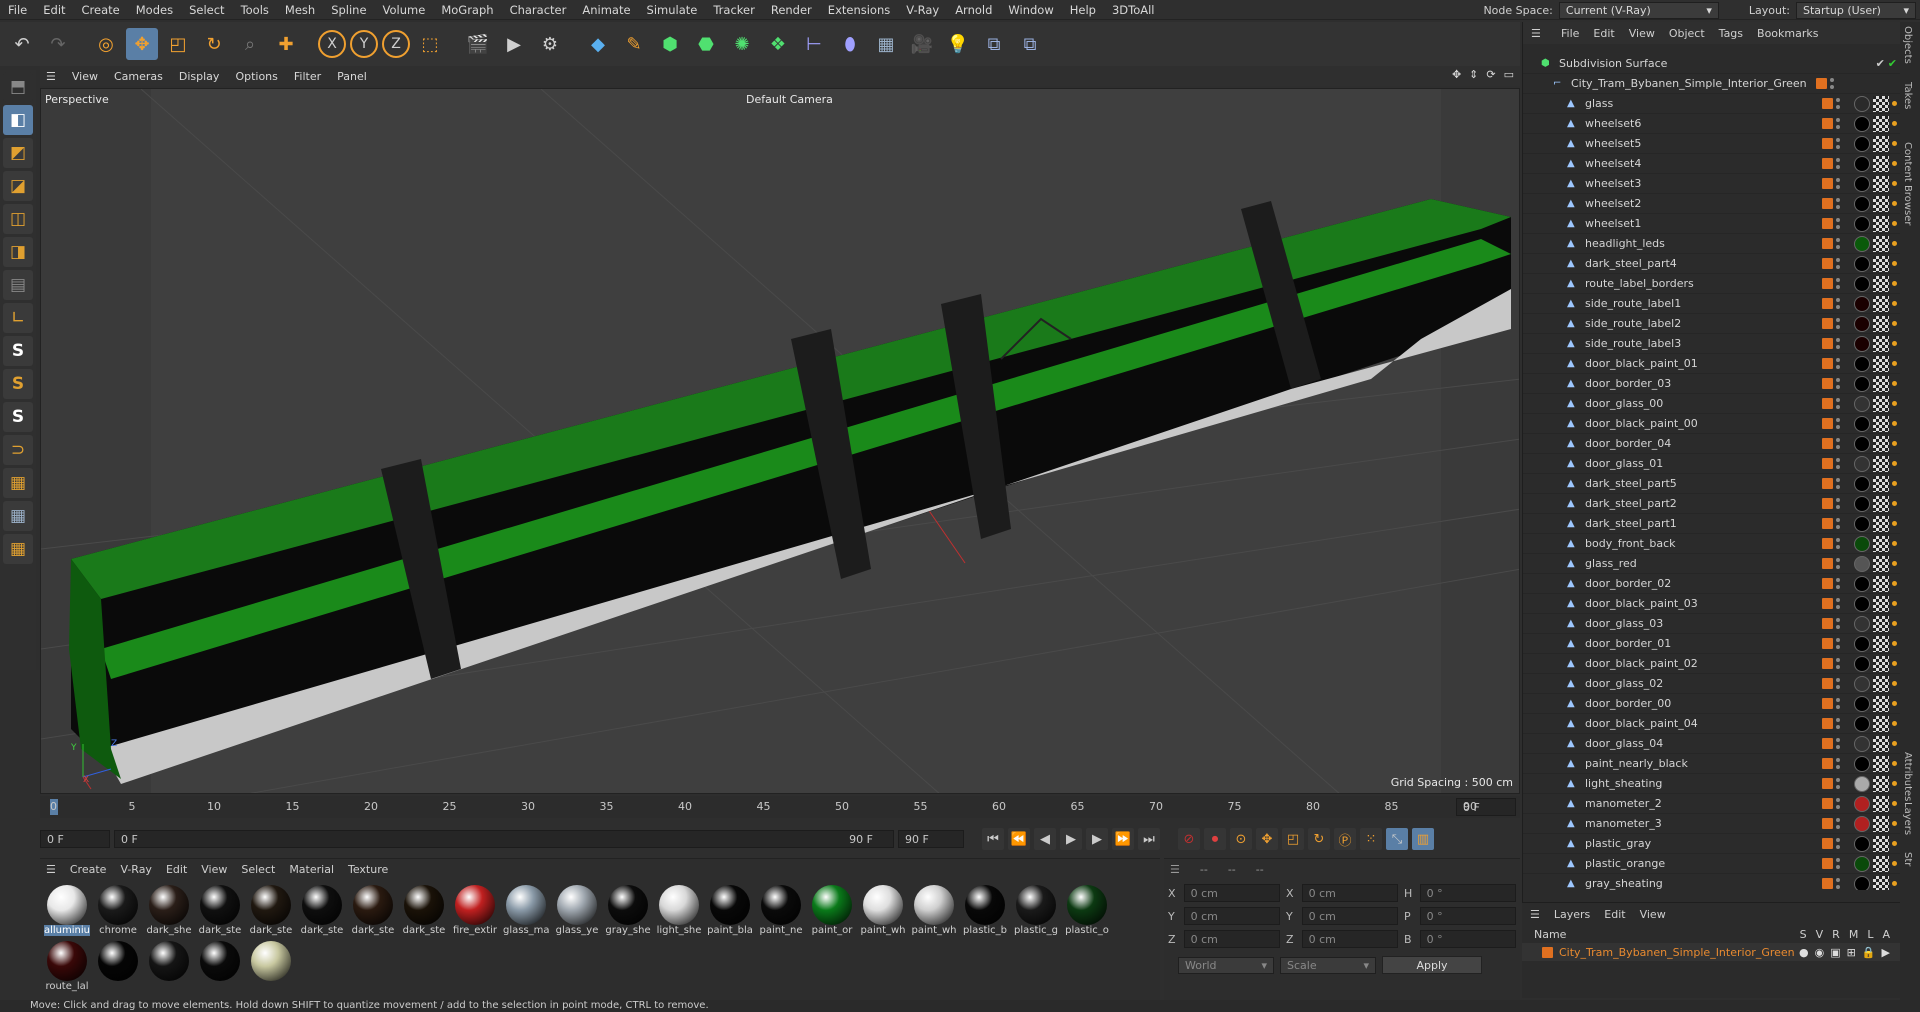 Image resolution: width=1920 pixels, height=1012 pixels. Describe the element at coordinates (1087, 910) in the screenshot. I see `material-swatch: plastic_o` at that location.